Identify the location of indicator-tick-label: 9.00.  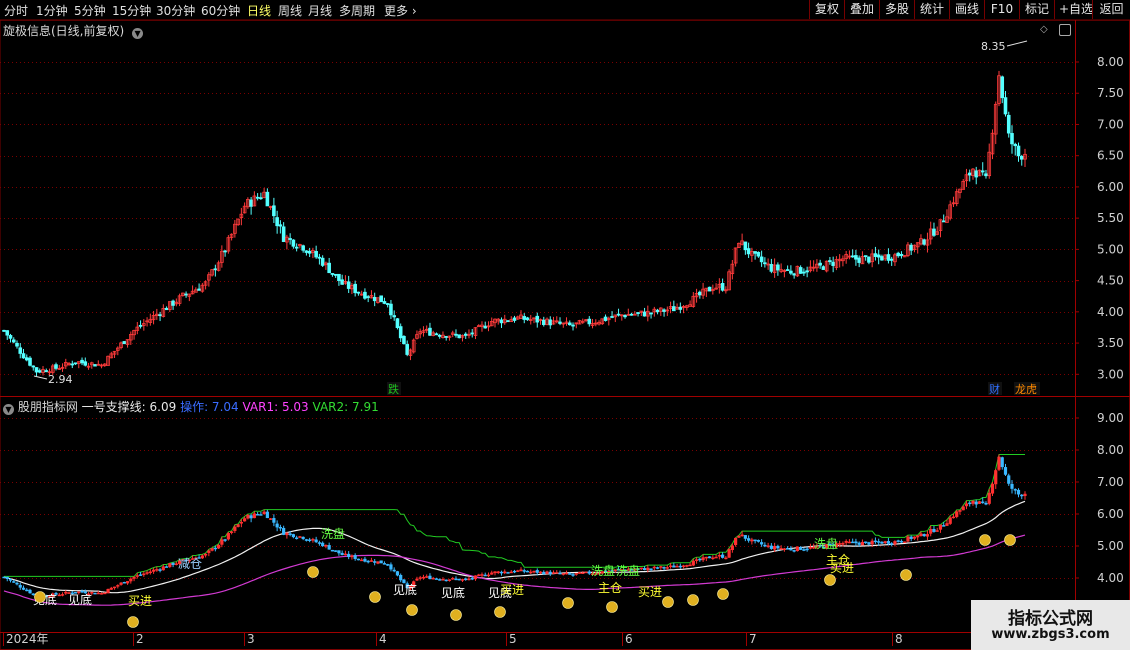
(1110, 418).